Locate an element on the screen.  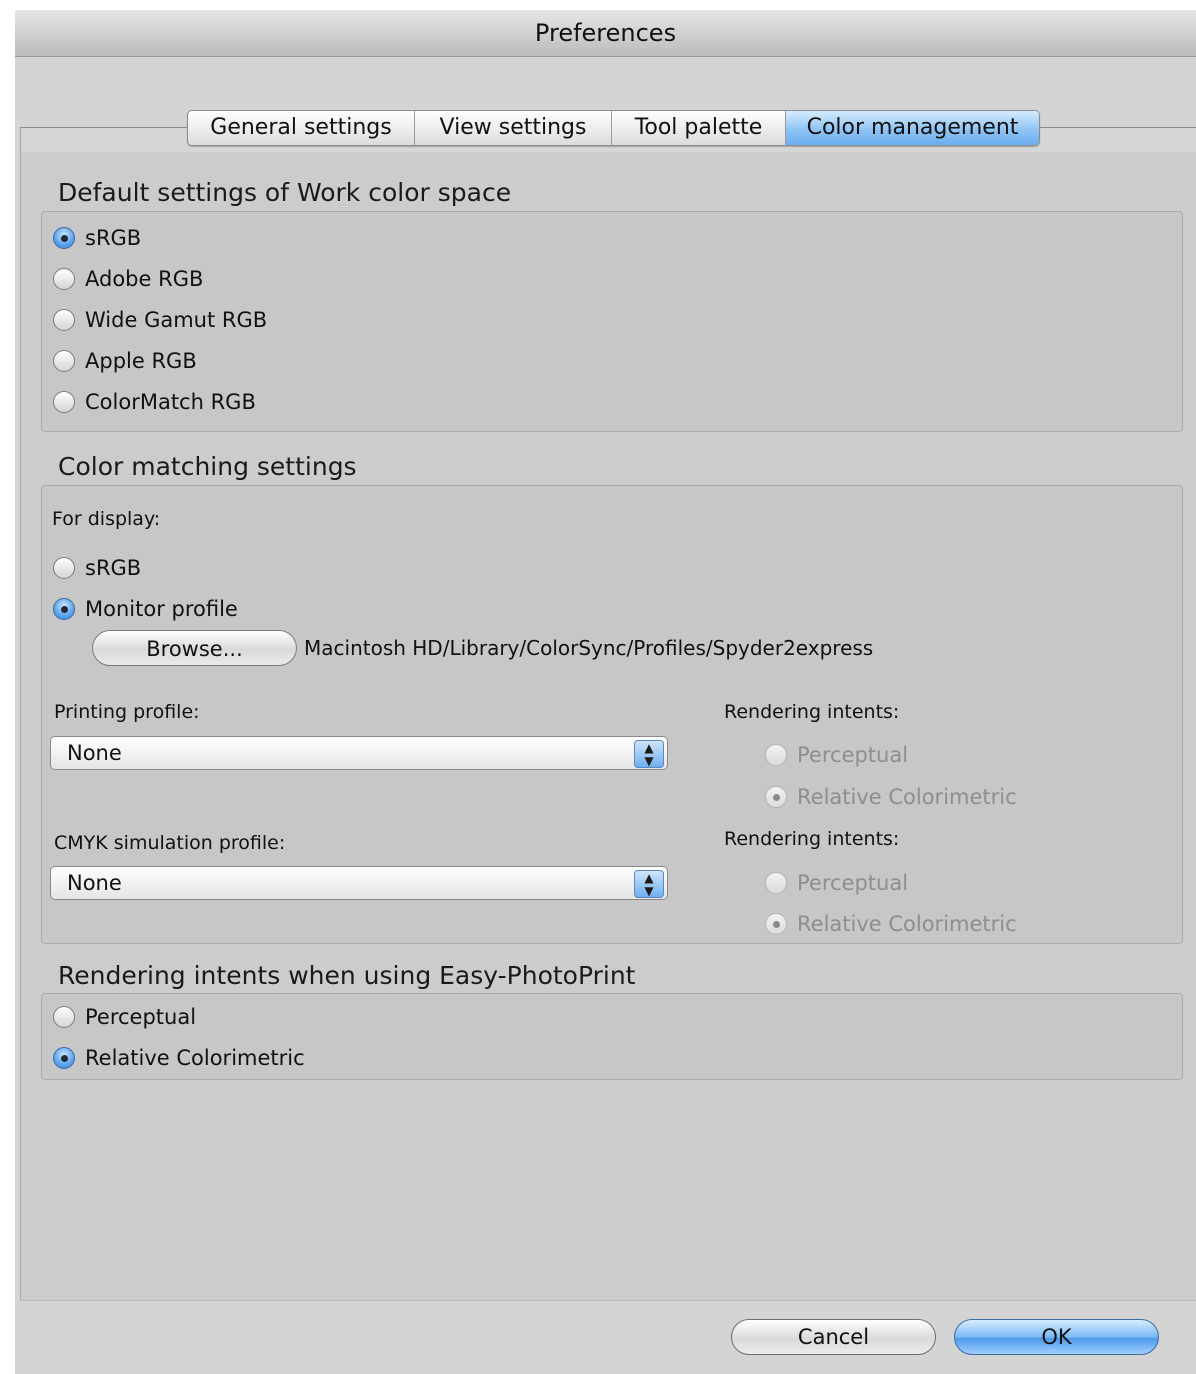
cmyk-intent-perceptual: Perceptual is located at coordinates (836, 883).